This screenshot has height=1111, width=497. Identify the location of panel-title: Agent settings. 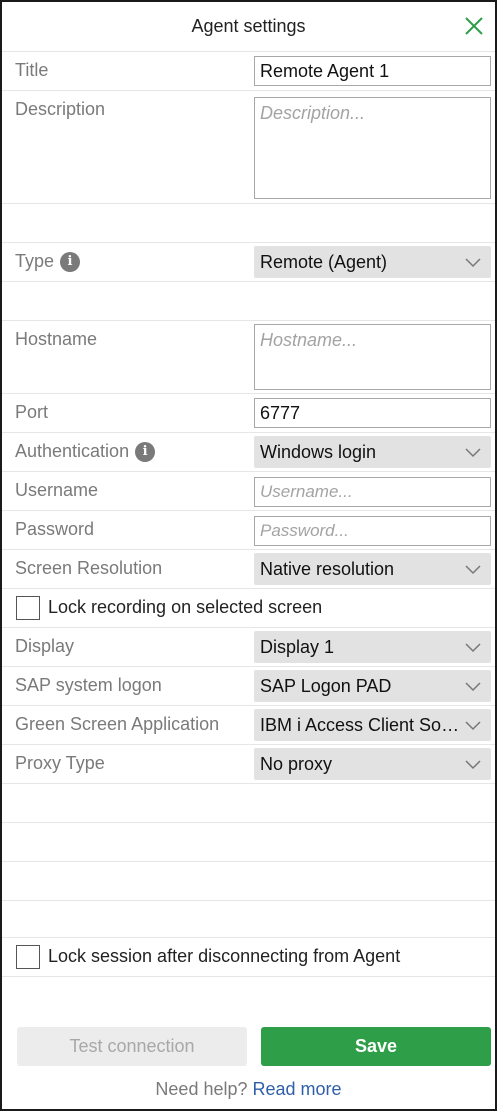
(248, 26).